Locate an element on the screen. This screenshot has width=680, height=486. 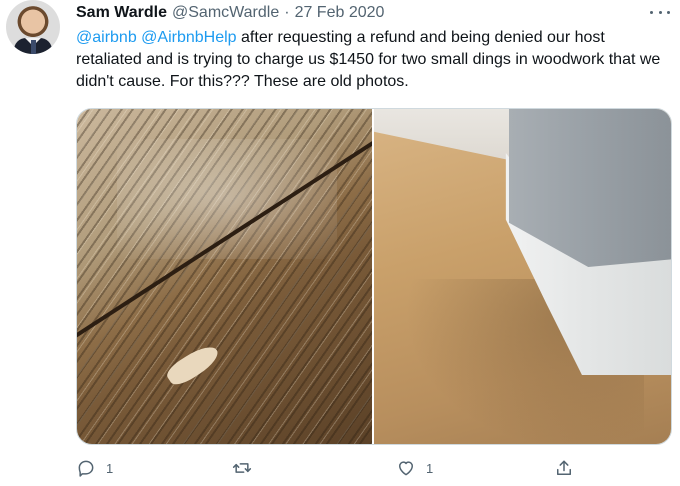
tweet-date: 27 Feb 2020 is located at coordinates (340, 13).